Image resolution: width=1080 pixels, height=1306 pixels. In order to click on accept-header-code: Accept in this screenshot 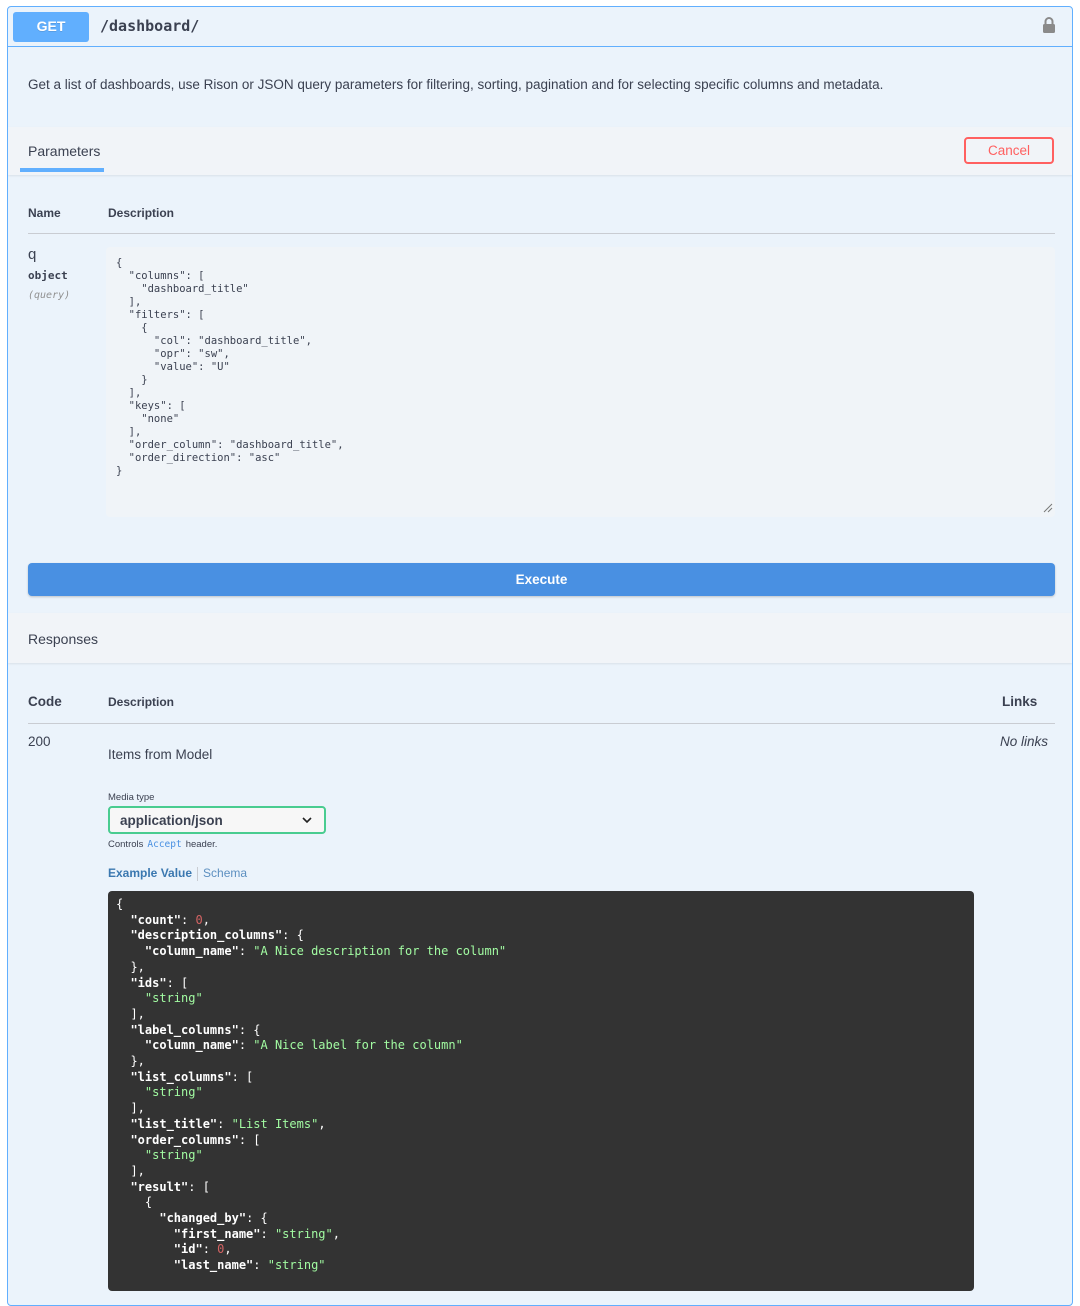, I will do `click(164, 844)`.